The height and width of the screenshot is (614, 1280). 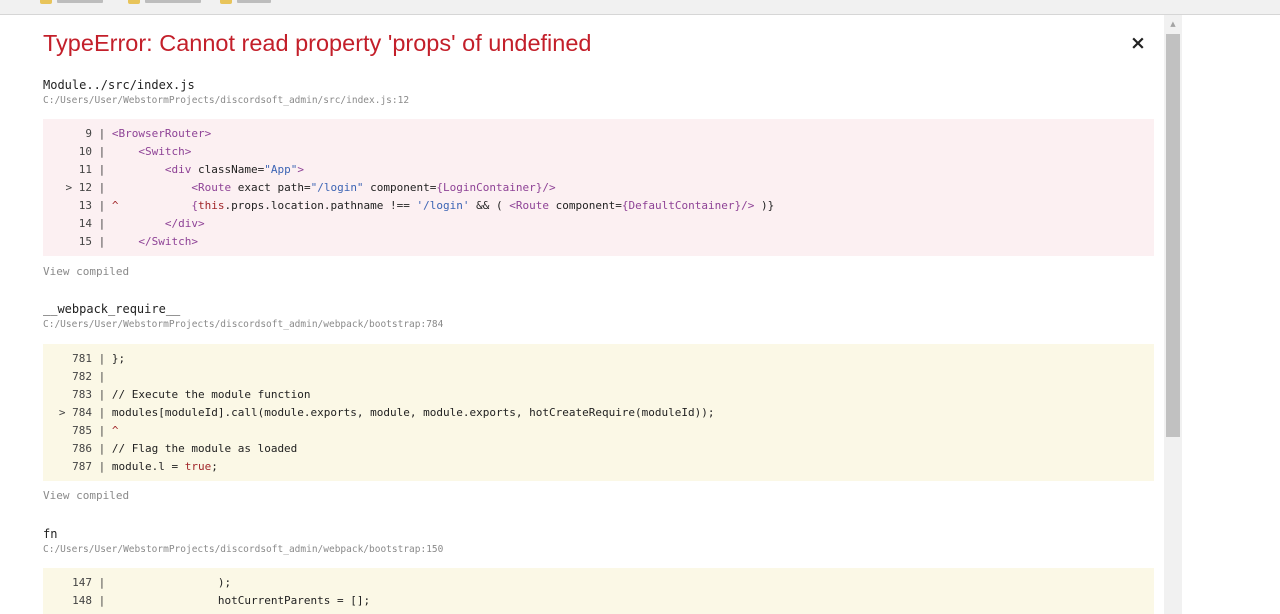 I want to click on code-token: ;, so click(x=214, y=466).